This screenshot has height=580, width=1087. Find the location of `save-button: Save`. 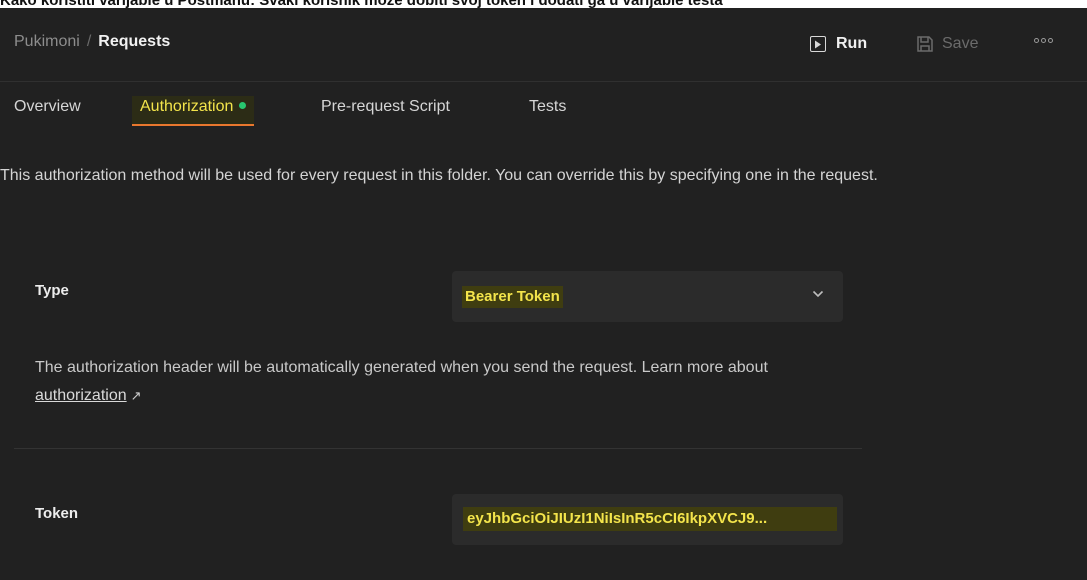

save-button: Save is located at coordinates (947, 44).